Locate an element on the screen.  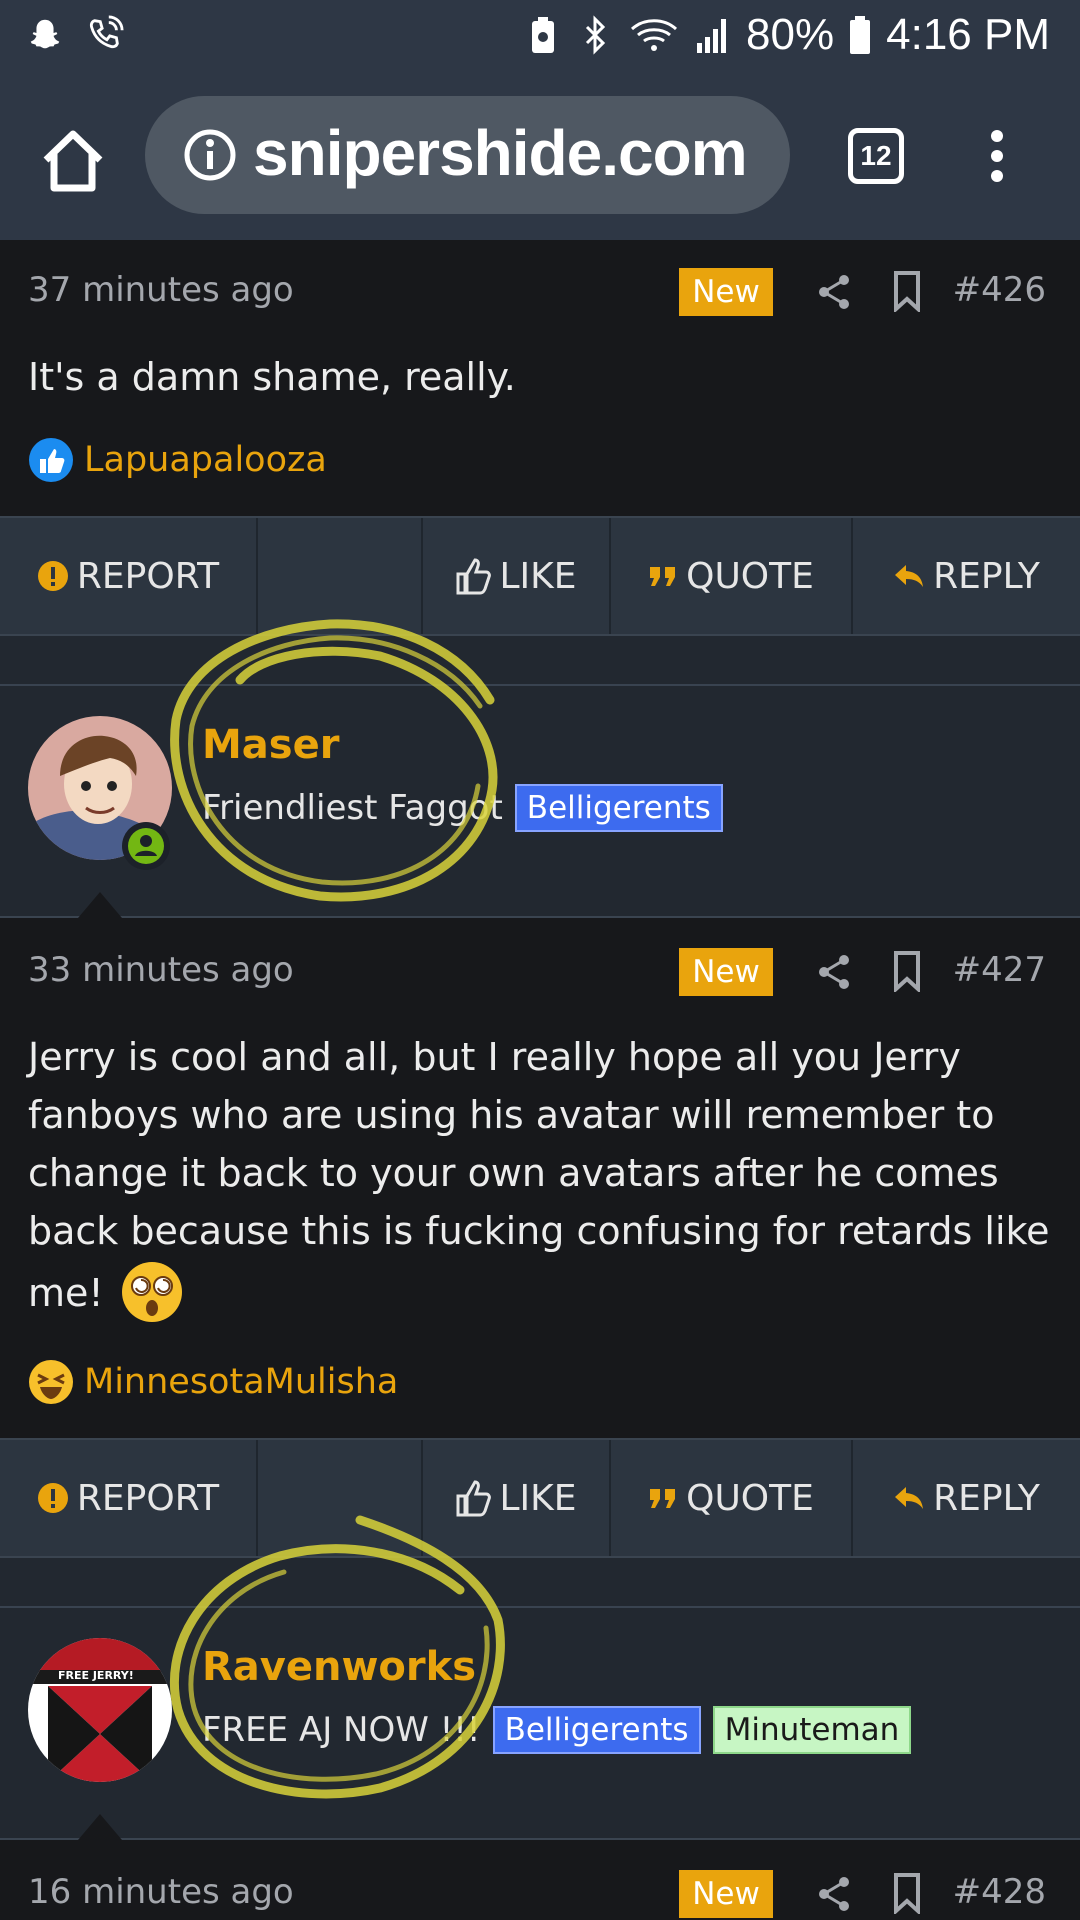
user-title: Friendliest Faggot is located at coordinates (352, 808).